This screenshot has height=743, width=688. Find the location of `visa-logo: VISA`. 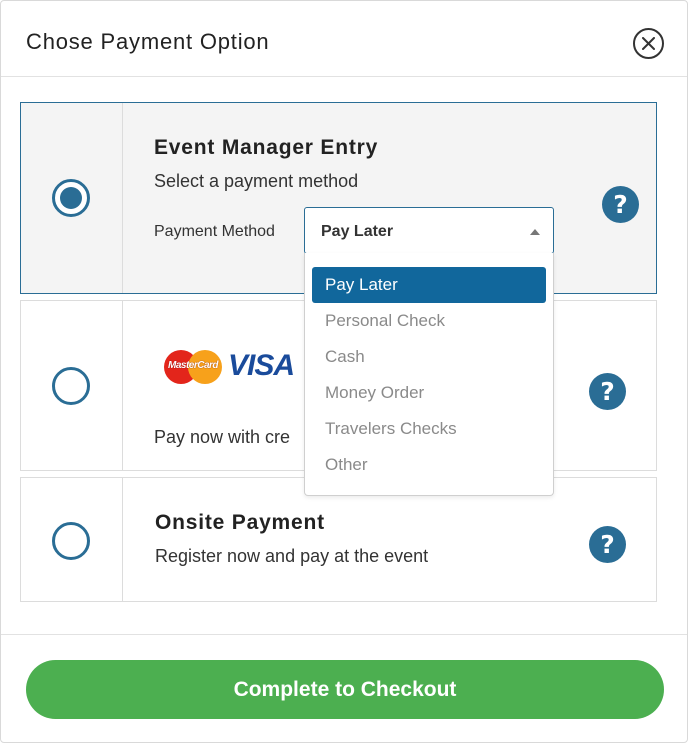

visa-logo: VISA is located at coordinates (261, 365).